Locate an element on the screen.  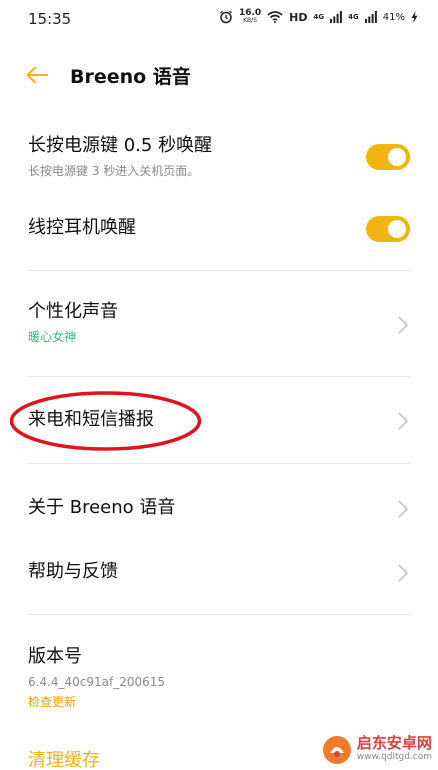
watermark-url: www.qdltgd.com is located at coordinates (394, 757).